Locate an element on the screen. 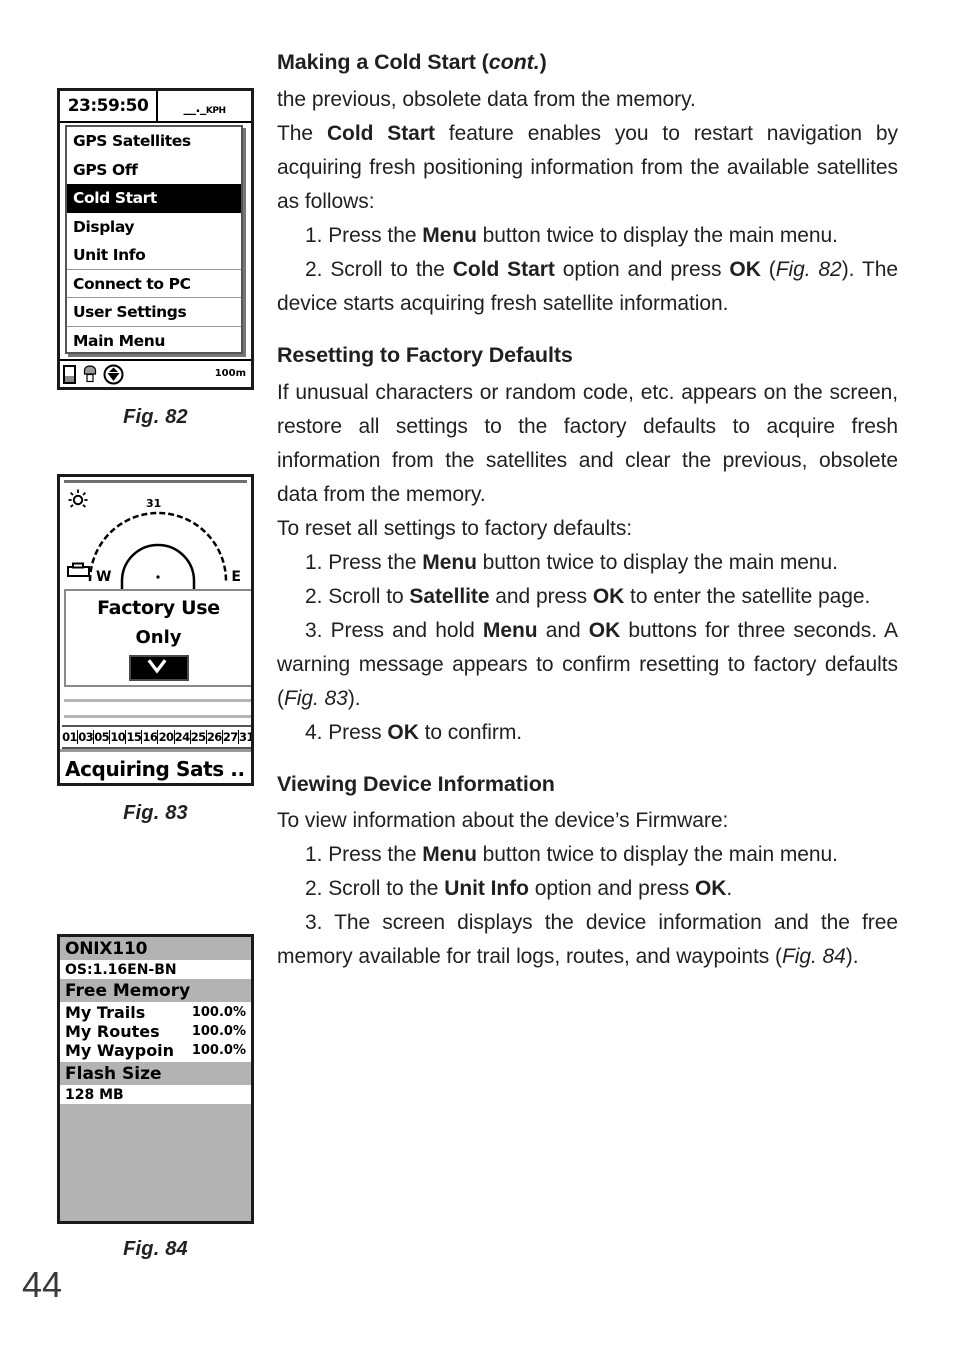 This screenshot has width=954, height=1347. figure-84-caption: Fig. 84 is located at coordinates (155, 1249).